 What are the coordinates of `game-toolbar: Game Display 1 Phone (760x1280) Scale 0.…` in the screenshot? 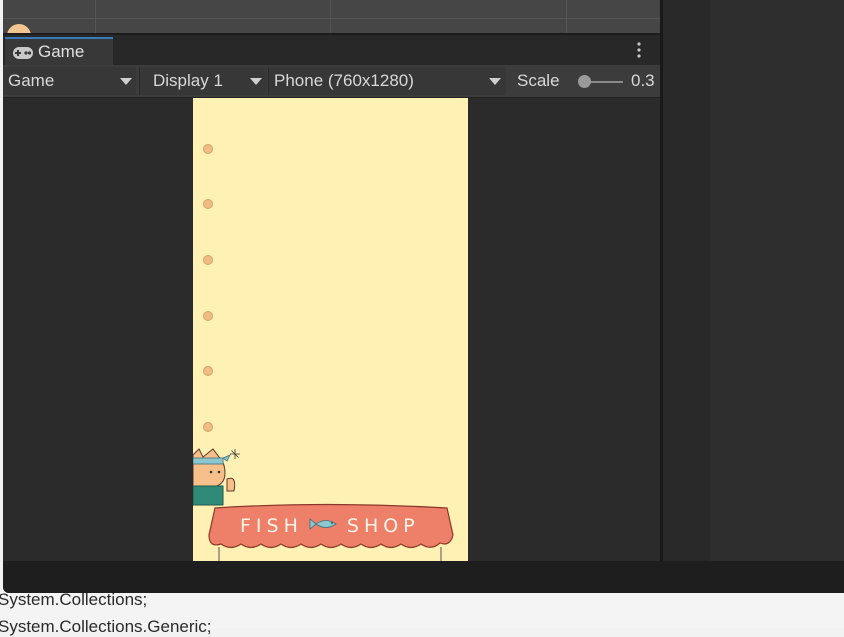 It's located at (331, 81).